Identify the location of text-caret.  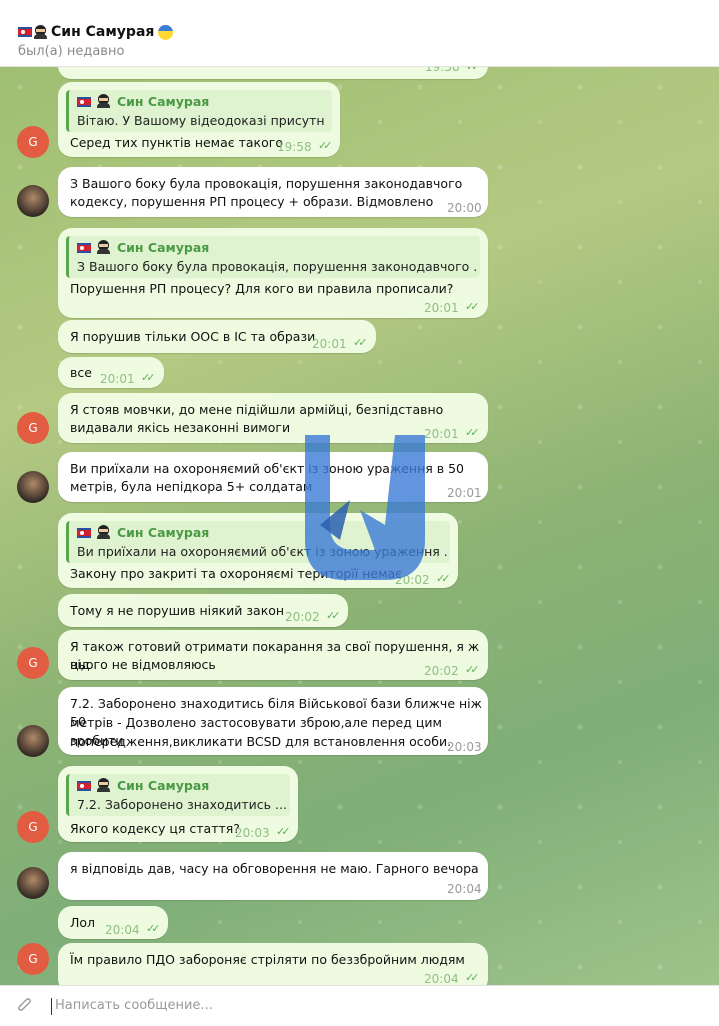
(51, 1006).